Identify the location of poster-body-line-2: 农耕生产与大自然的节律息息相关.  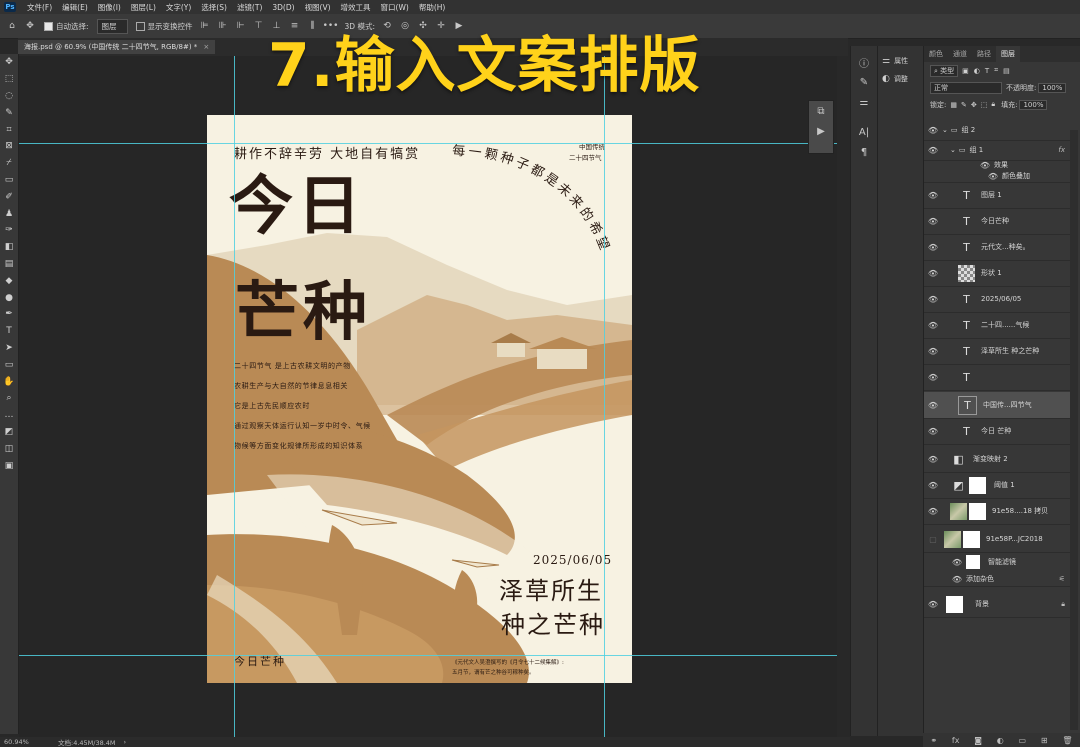
(291, 386).